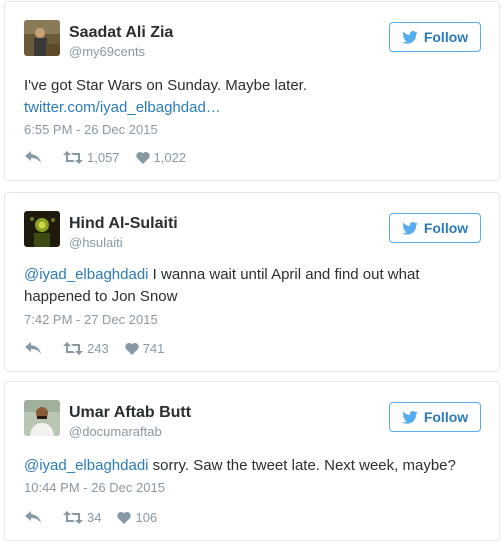 The height and width of the screenshot is (543, 502). What do you see at coordinates (130, 413) in the screenshot?
I see `author-name: Umar Aftab Butt` at bounding box center [130, 413].